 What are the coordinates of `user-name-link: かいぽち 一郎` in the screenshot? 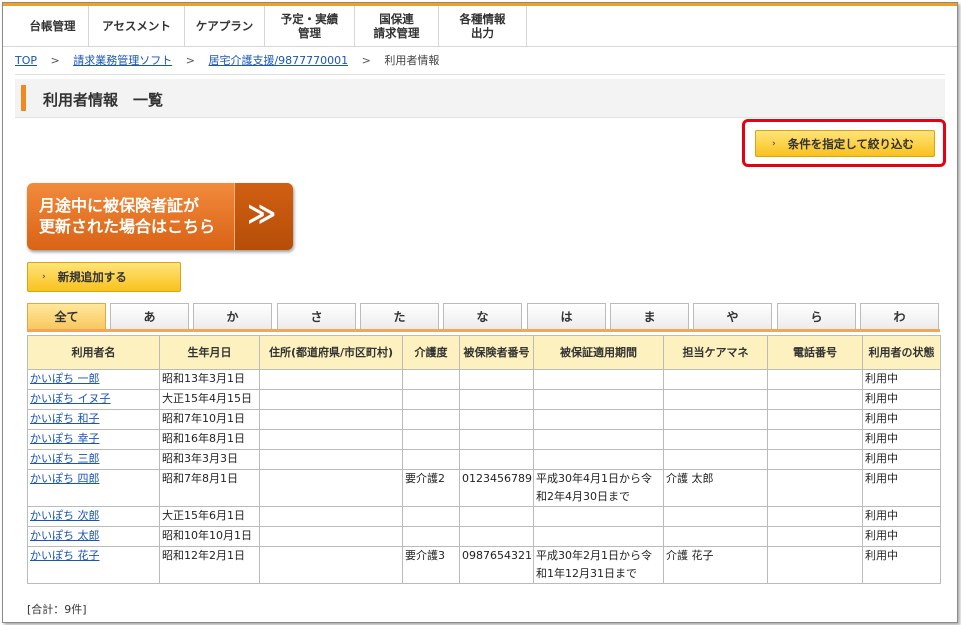 It's located at (65, 378).